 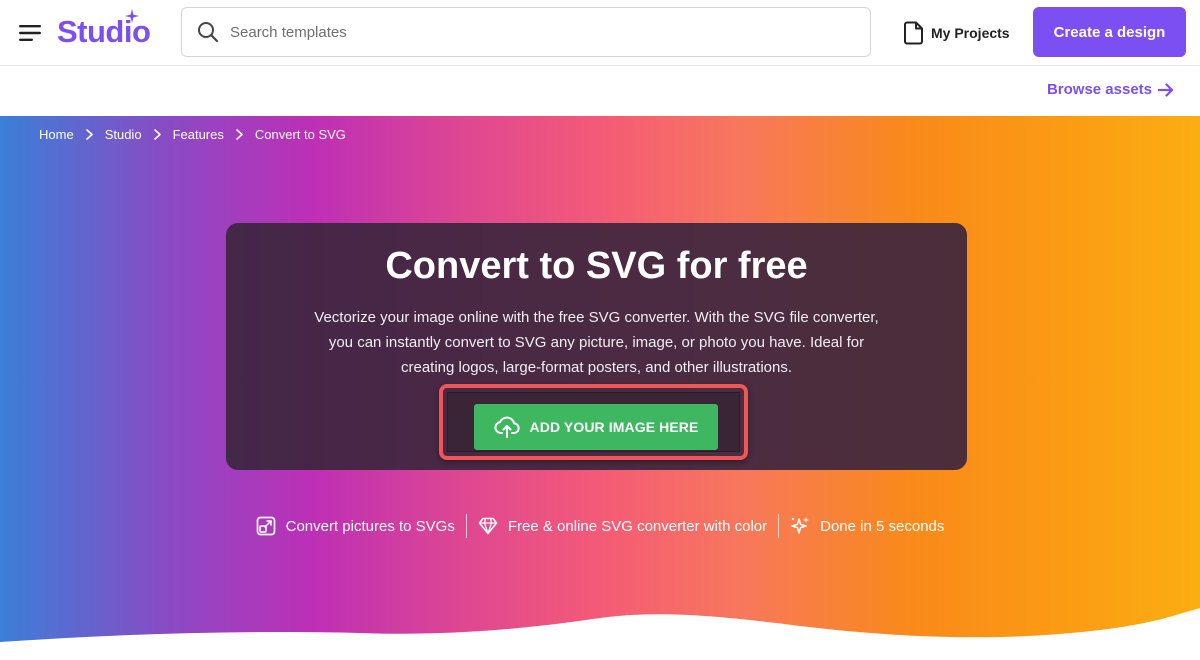 What do you see at coordinates (970, 33) in the screenshot?
I see `my-projects-label: My Projects` at bounding box center [970, 33].